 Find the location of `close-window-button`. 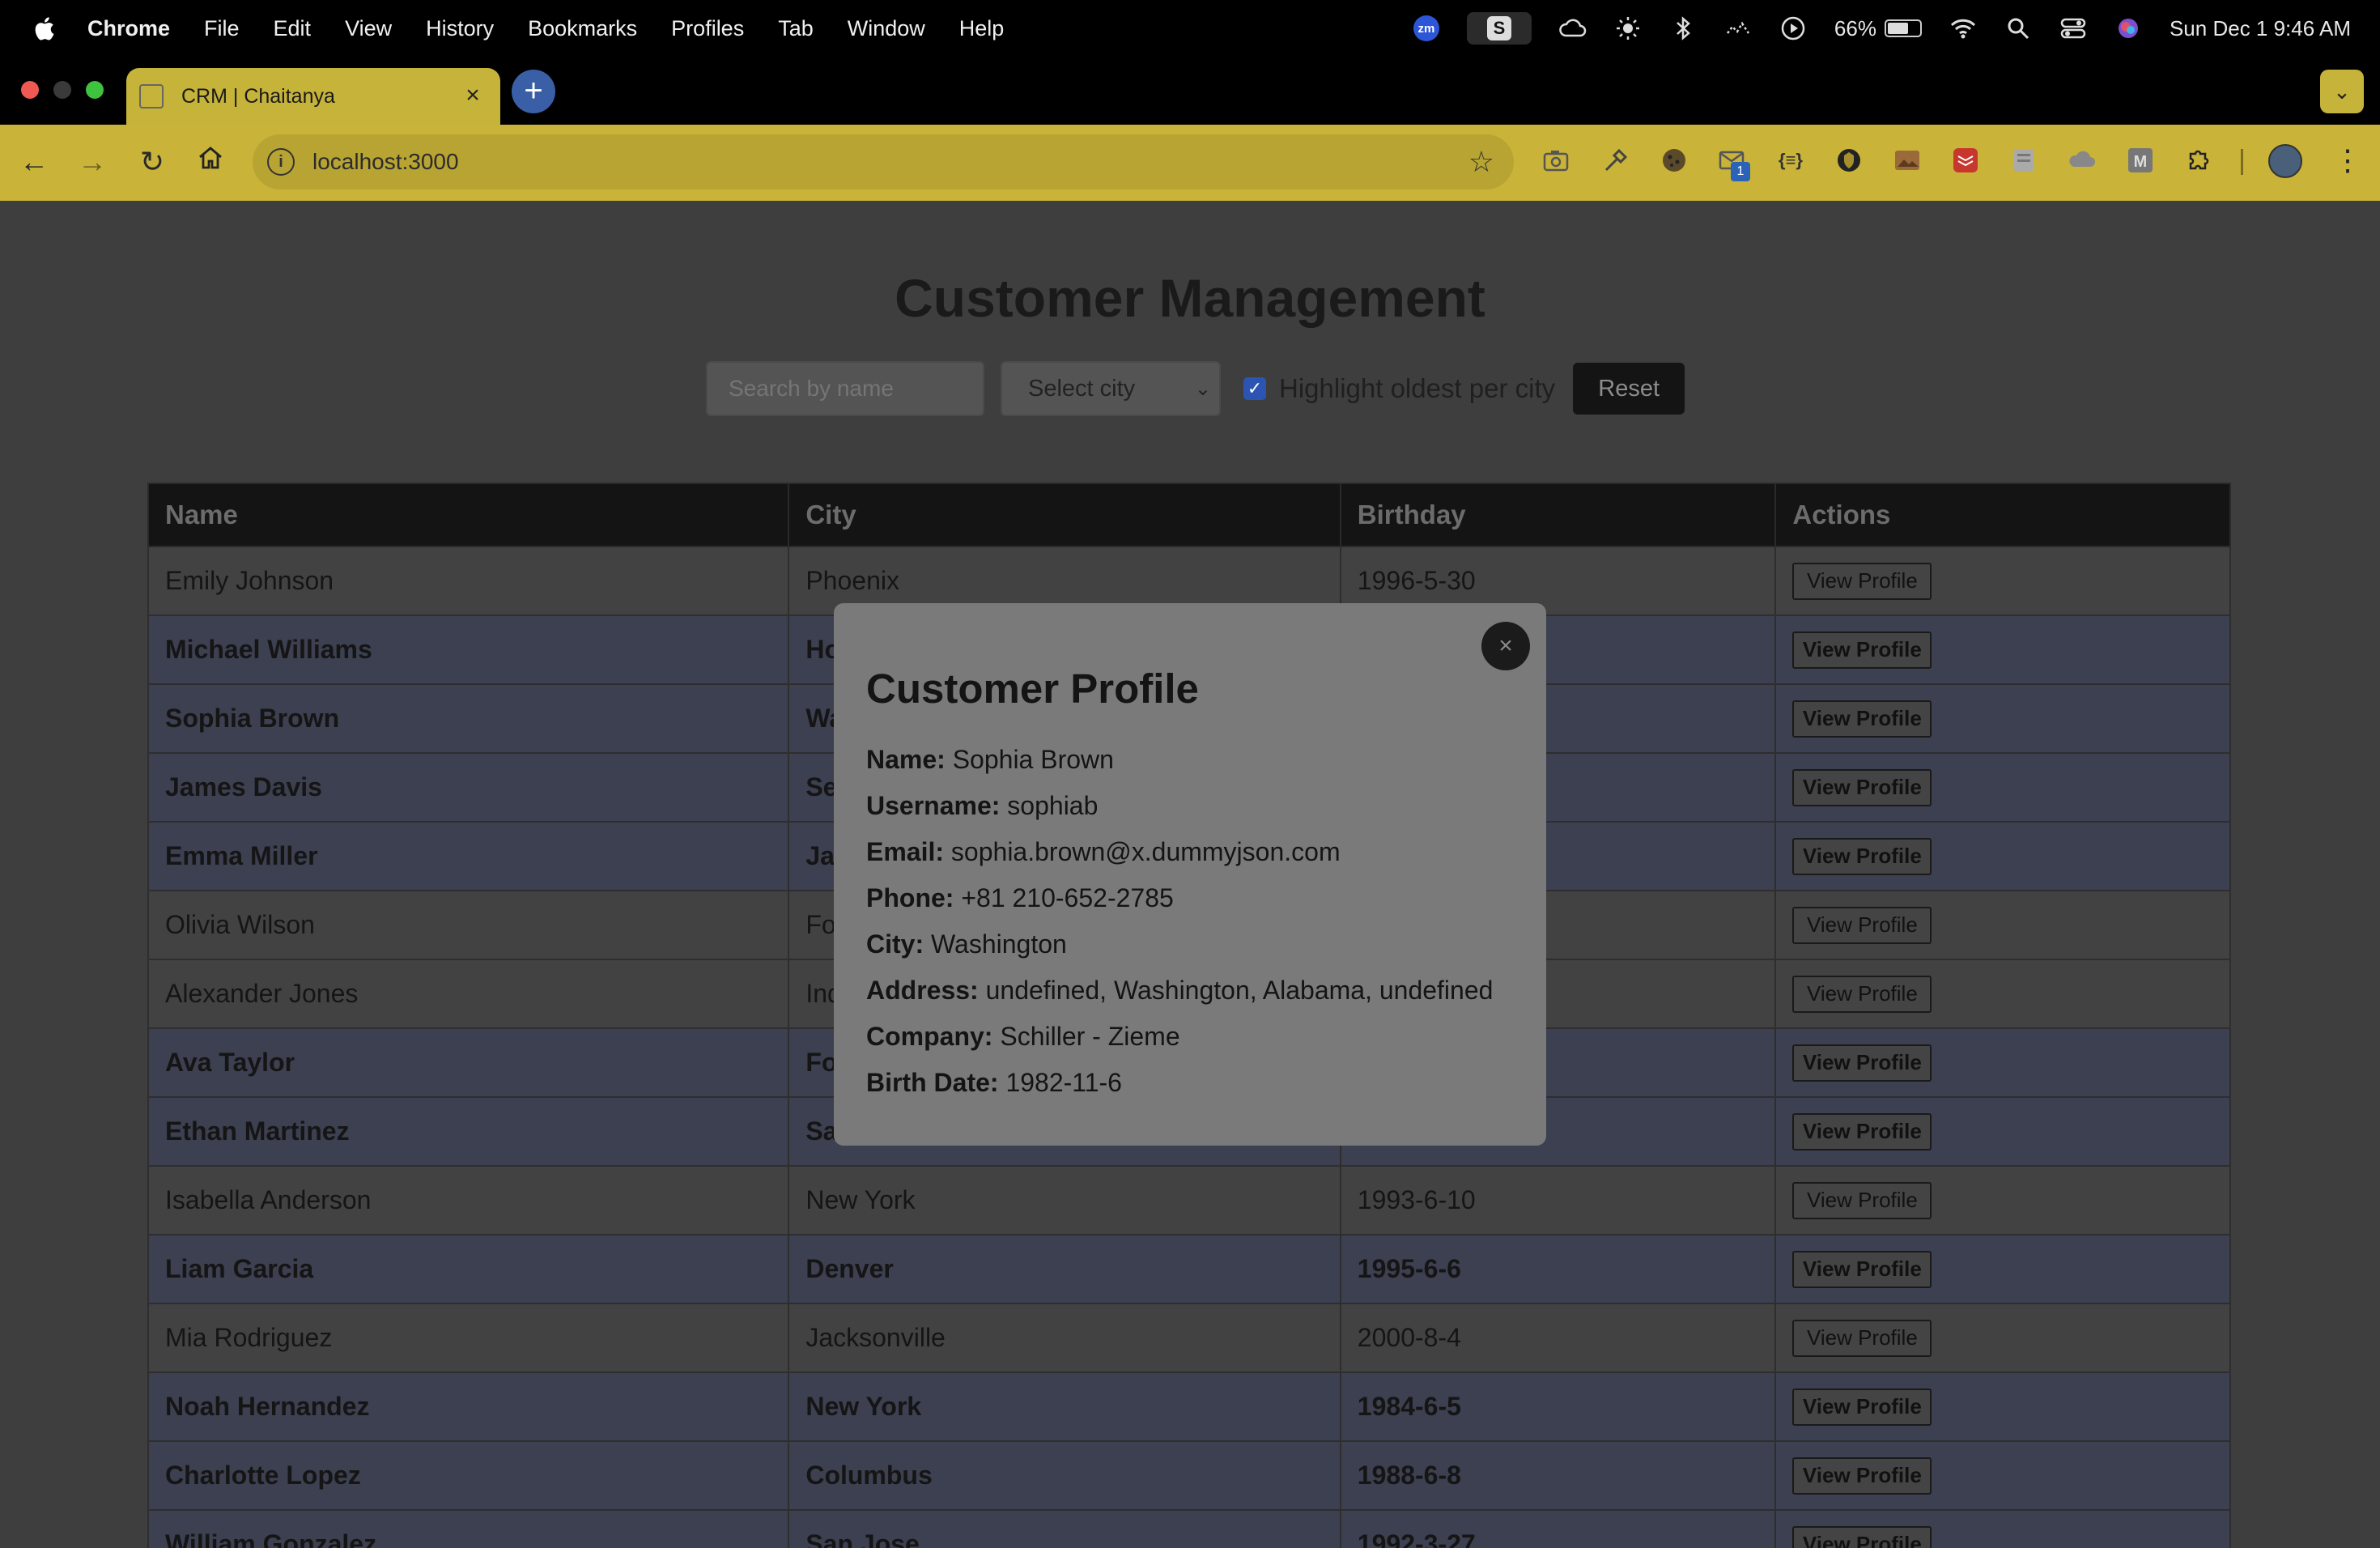

close-window-button is located at coordinates (30, 90).